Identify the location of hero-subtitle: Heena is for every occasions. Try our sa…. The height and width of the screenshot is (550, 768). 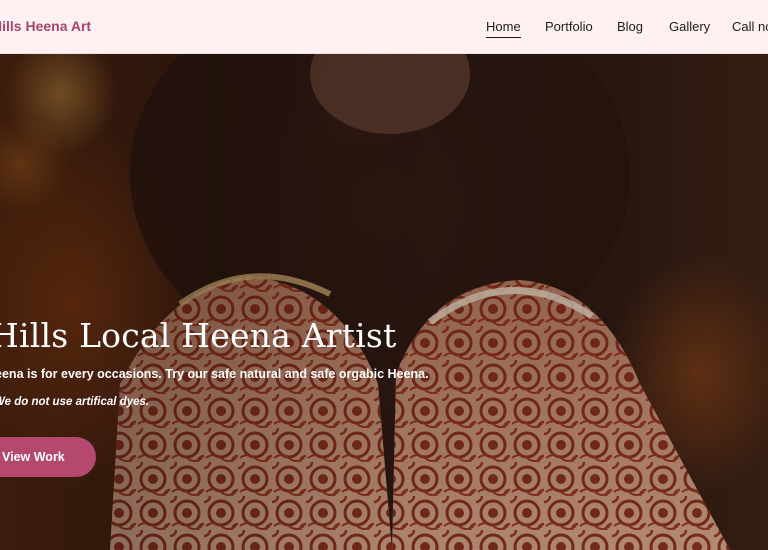
(214, 374).